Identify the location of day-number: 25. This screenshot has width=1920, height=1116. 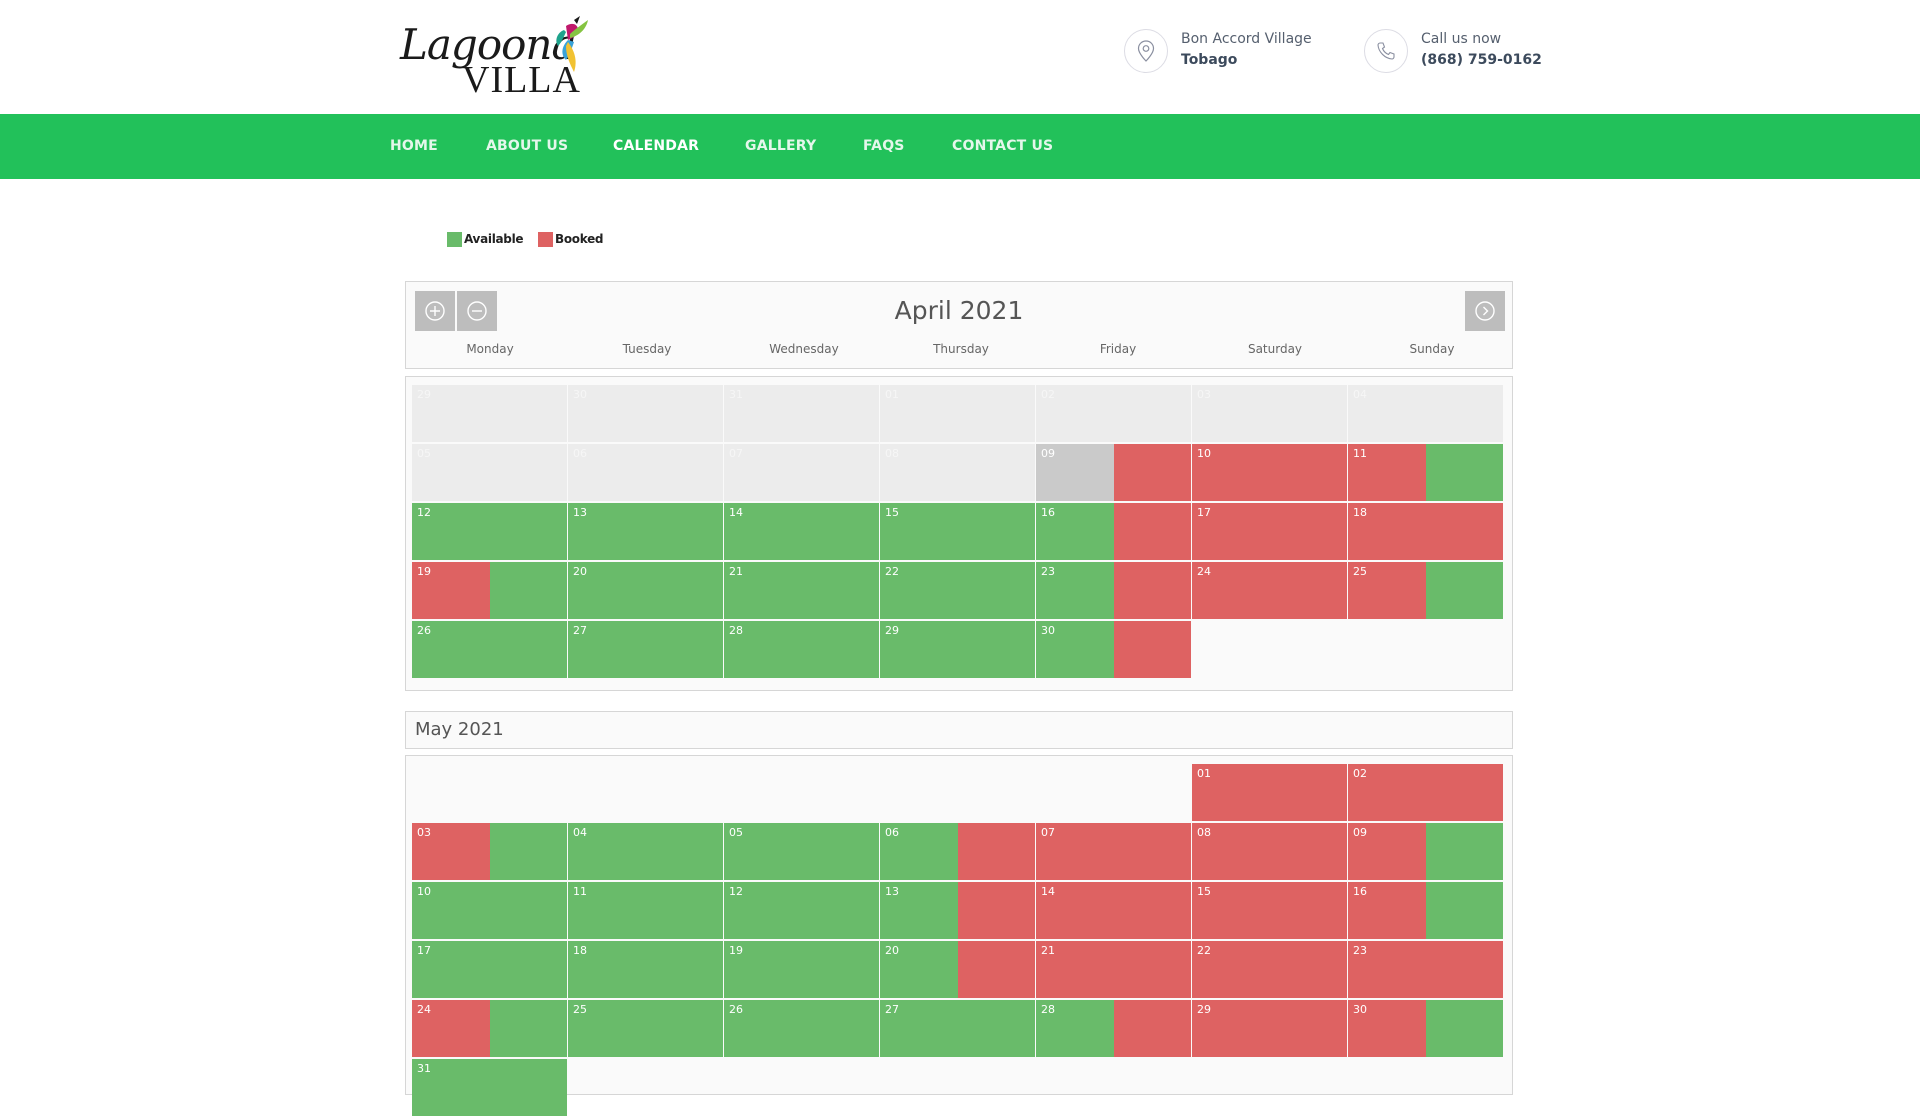
(1360, 571).